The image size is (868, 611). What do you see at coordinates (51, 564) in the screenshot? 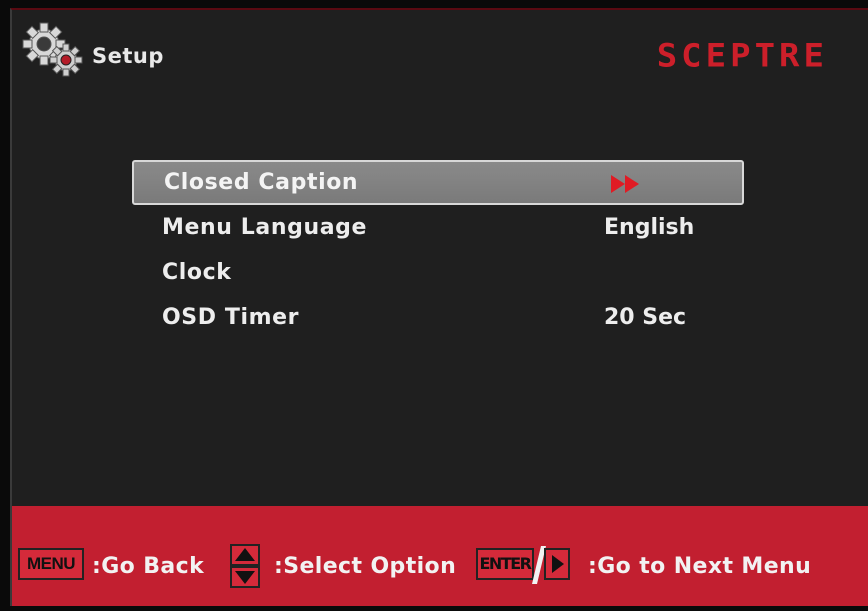
I see `menu-key-icon: MENU` at bounding box center [51, 564].